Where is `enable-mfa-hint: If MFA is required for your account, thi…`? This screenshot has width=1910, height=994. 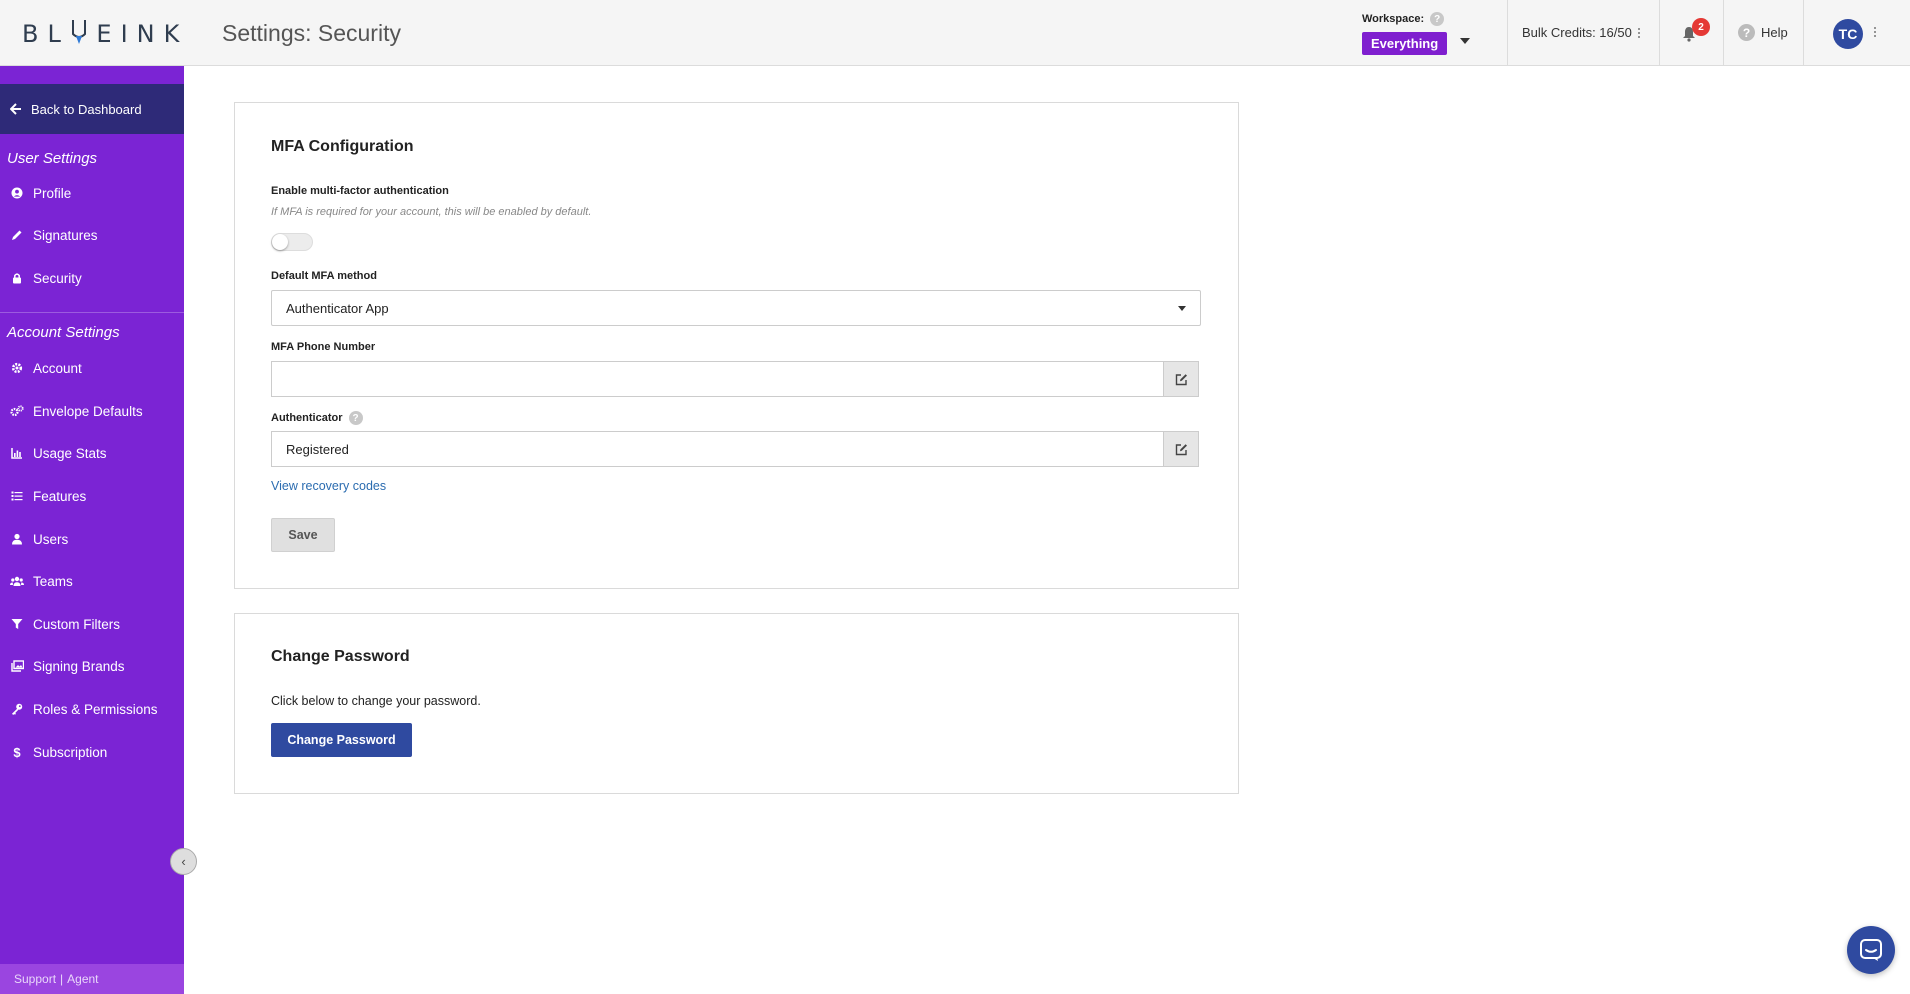
enable-mfa-hint: If MFA is required for your account, thi… is located at coordinates (431, 212).